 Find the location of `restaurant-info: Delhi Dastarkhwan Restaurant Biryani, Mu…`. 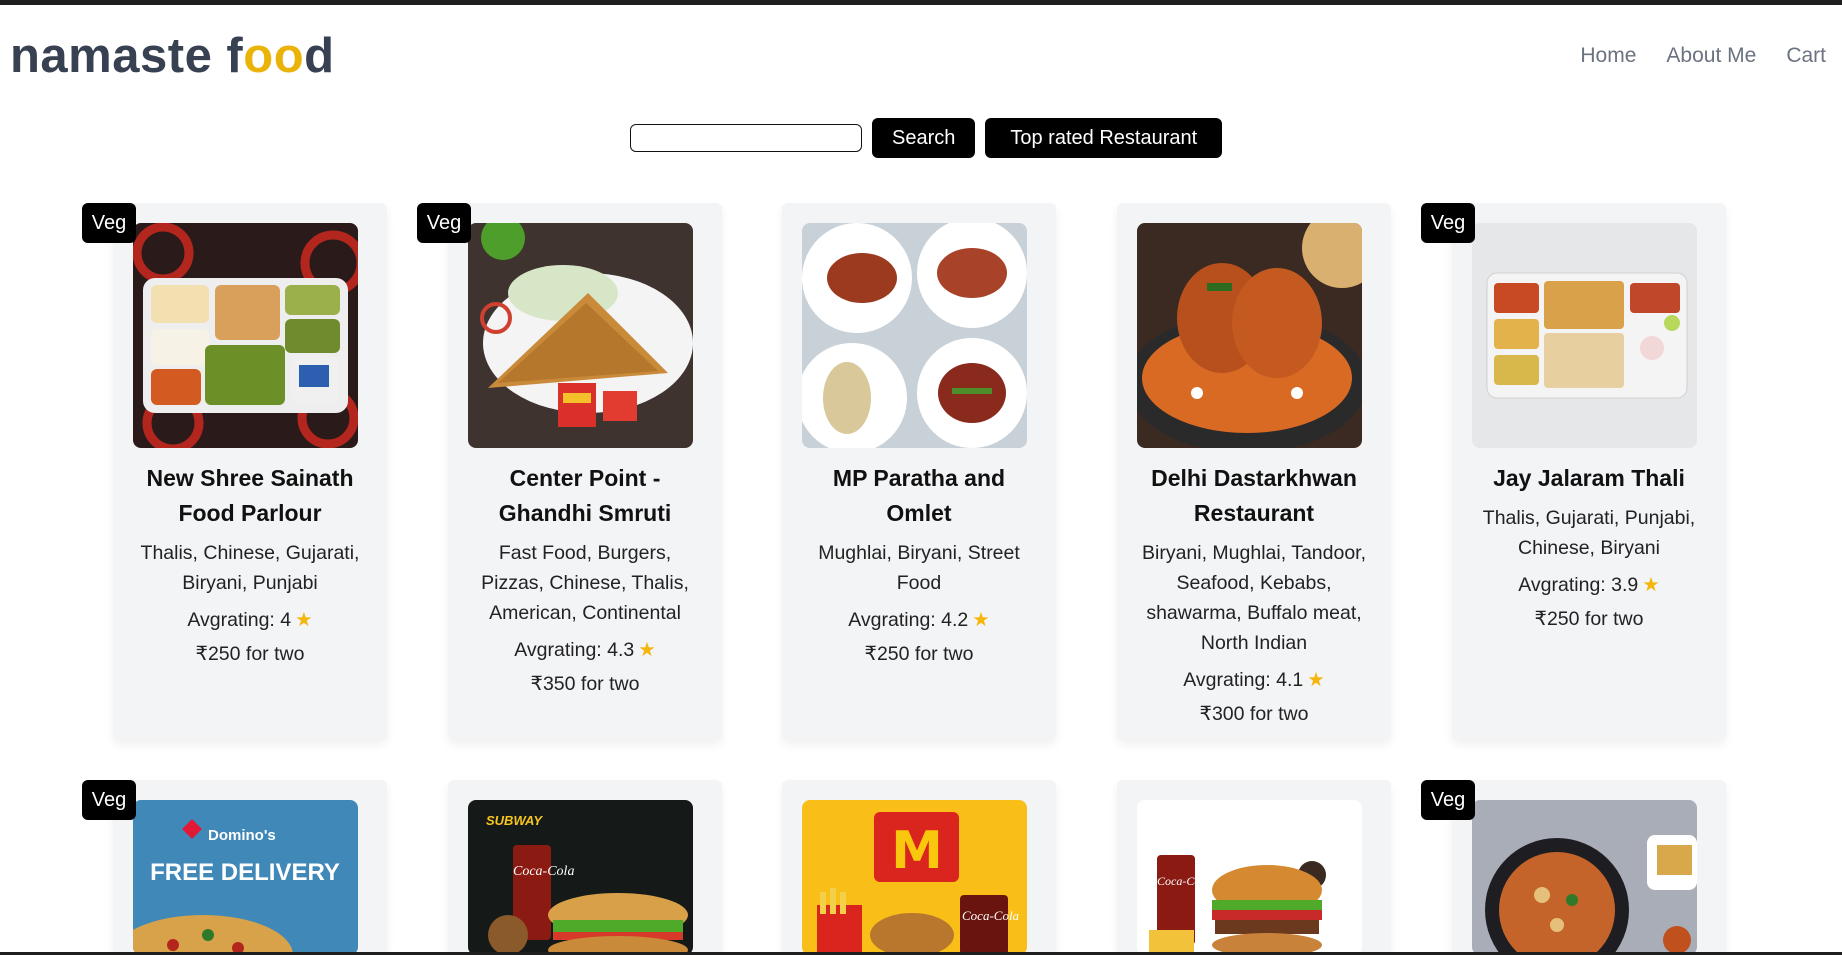

restaurant-info: Delhi Dastarkhwan Restaurant Biryani, Mu… is located at coordinates (1254, 596).